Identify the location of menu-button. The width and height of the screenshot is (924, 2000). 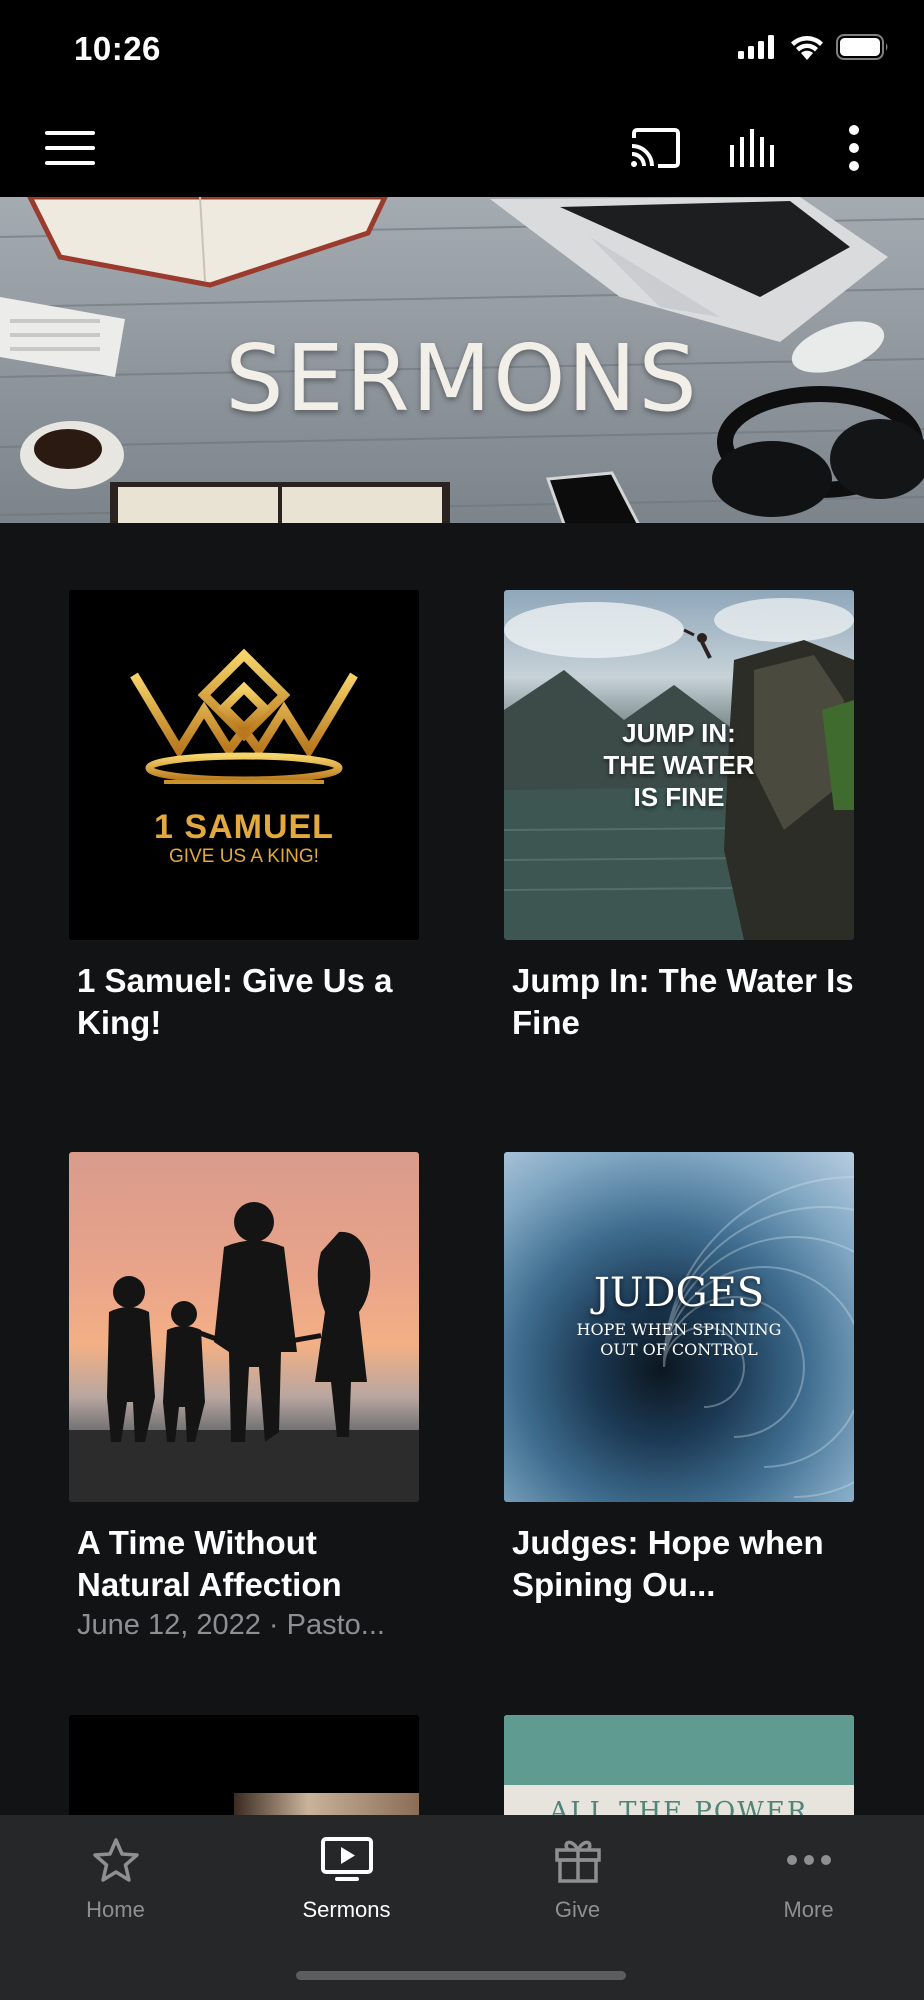
(70, 148).